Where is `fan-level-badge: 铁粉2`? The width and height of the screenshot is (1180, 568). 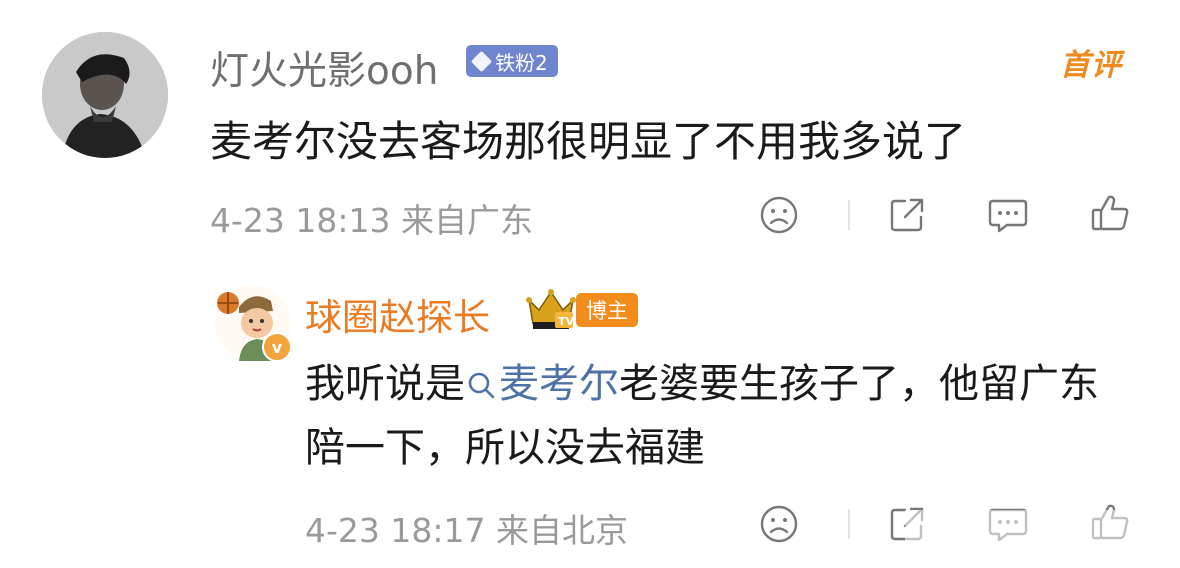 fan-level-badge: 铁粉2 is located at coordinates (512, 61).